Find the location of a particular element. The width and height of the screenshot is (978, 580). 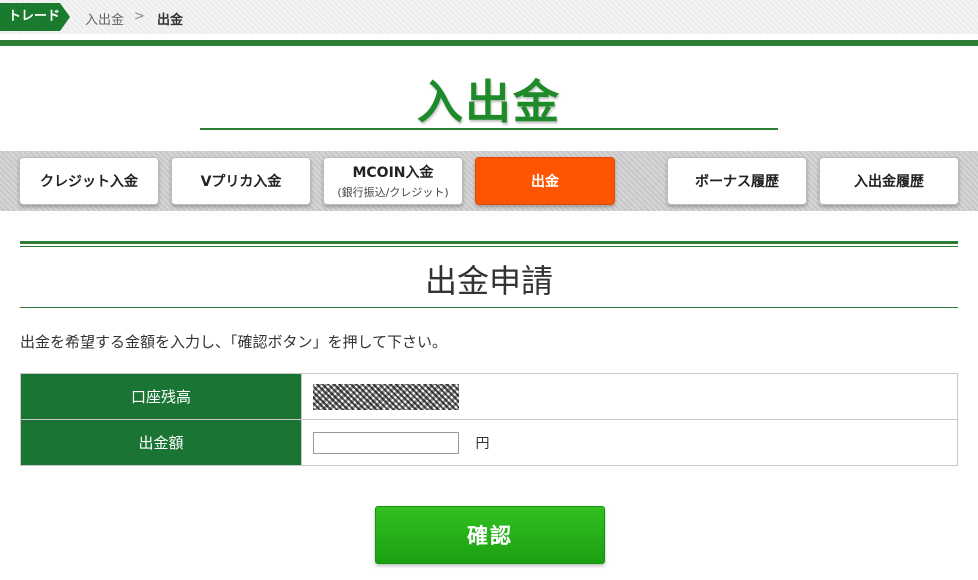

tab-label: MCOIN入金 is located at coordinates (393, 173).